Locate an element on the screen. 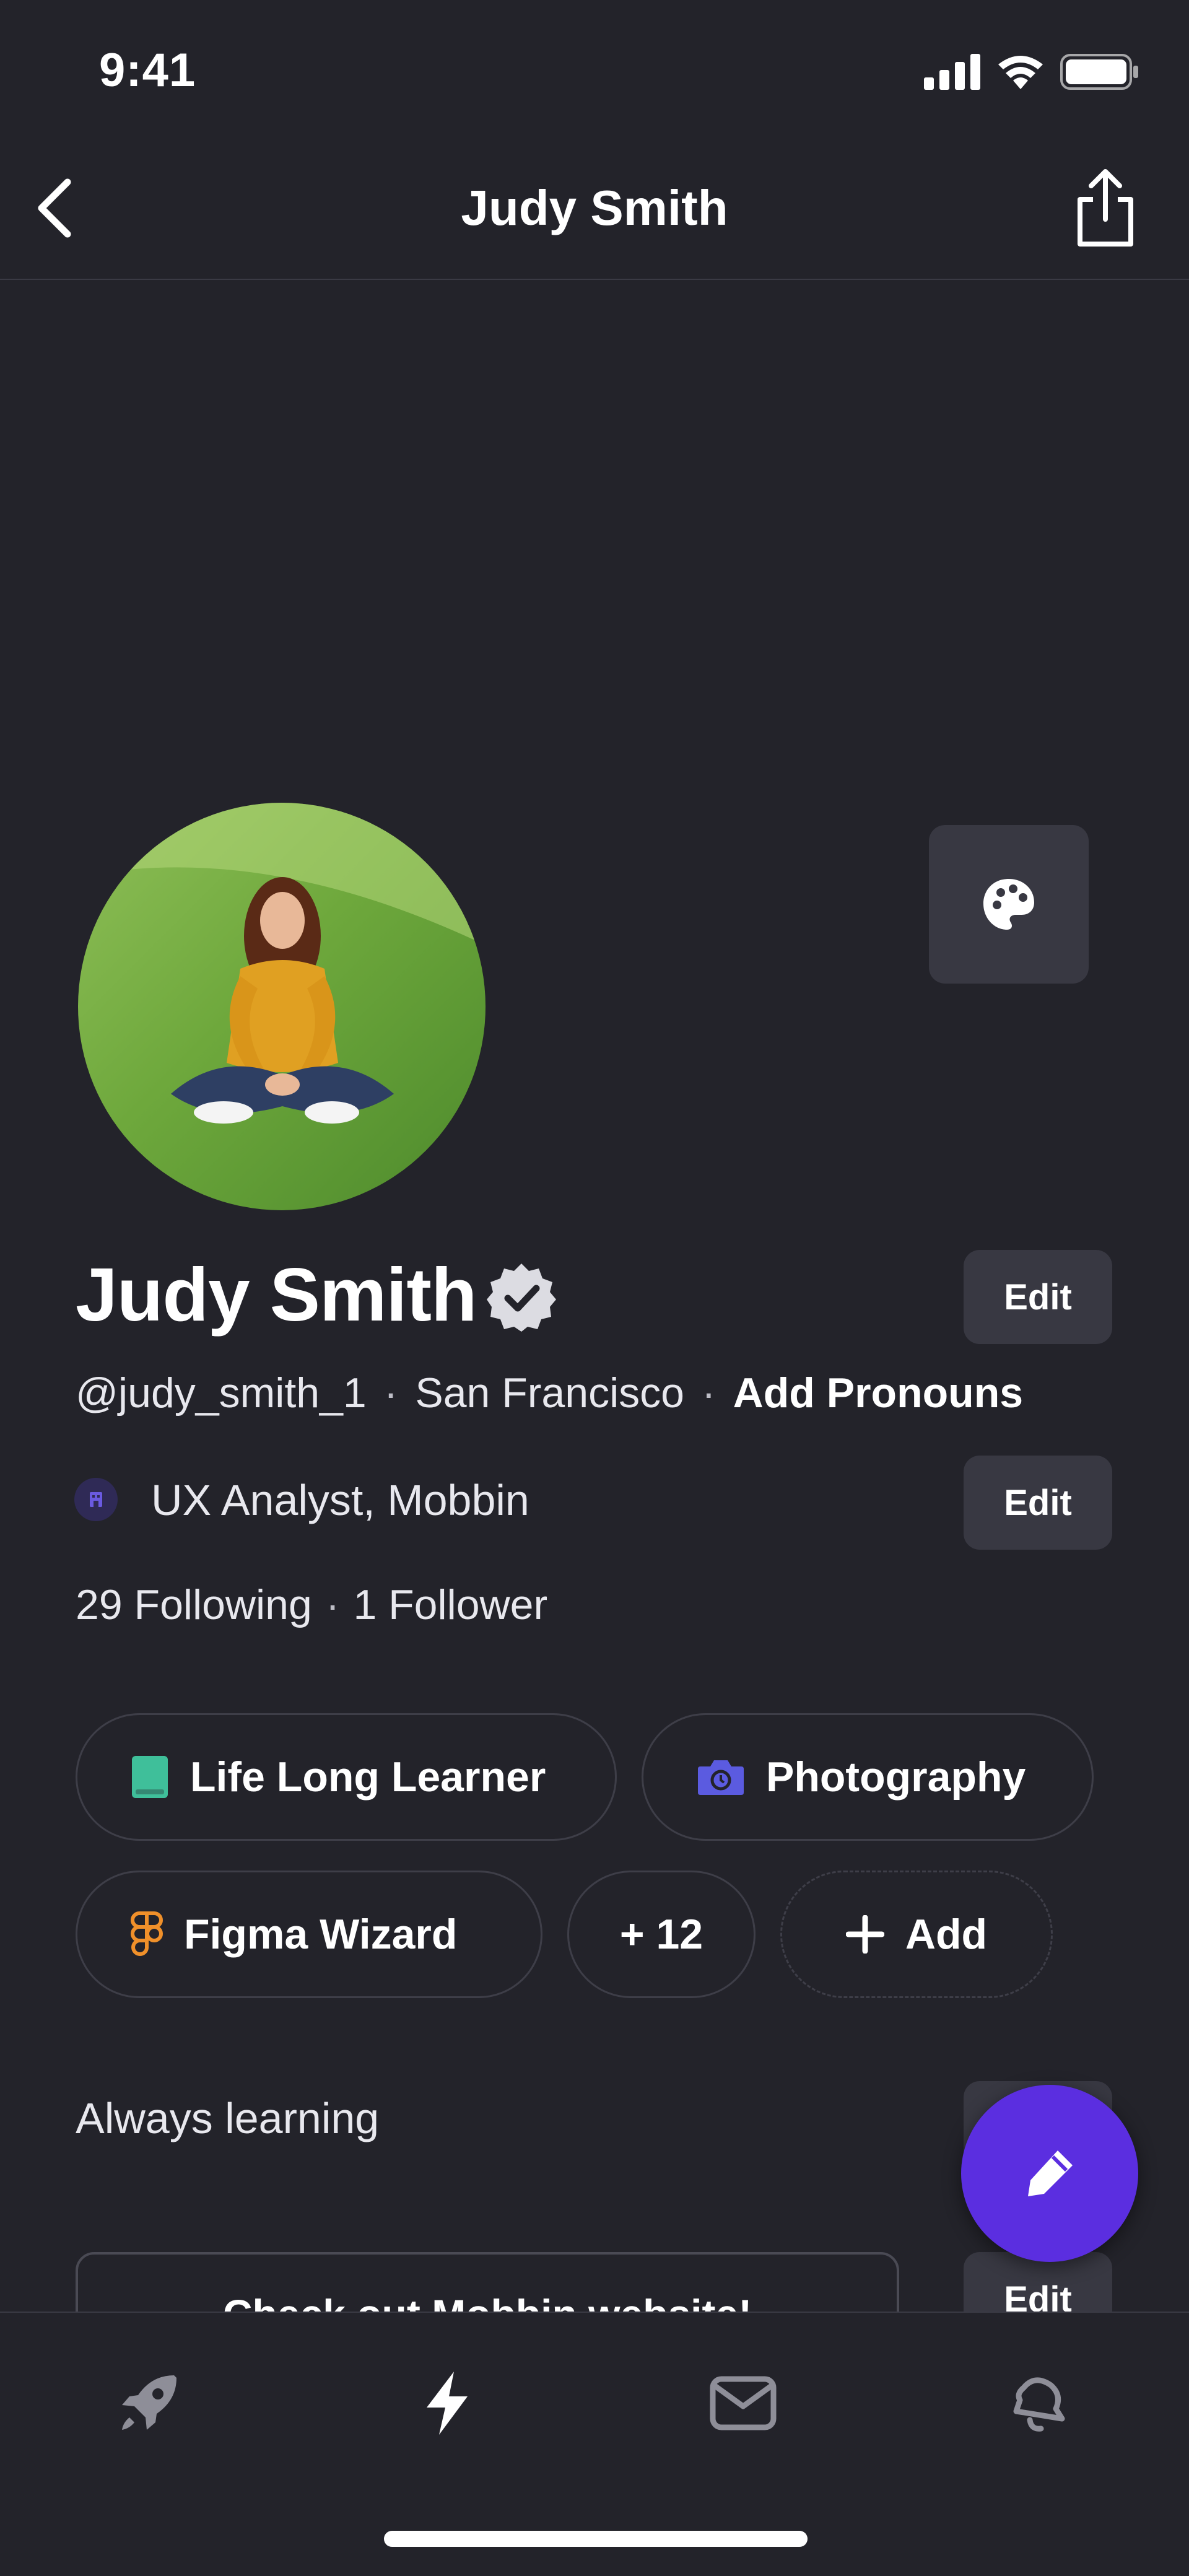 This screenshot has height=2576, width=1189. bell-icon is located at coordinates (1039, 2404).